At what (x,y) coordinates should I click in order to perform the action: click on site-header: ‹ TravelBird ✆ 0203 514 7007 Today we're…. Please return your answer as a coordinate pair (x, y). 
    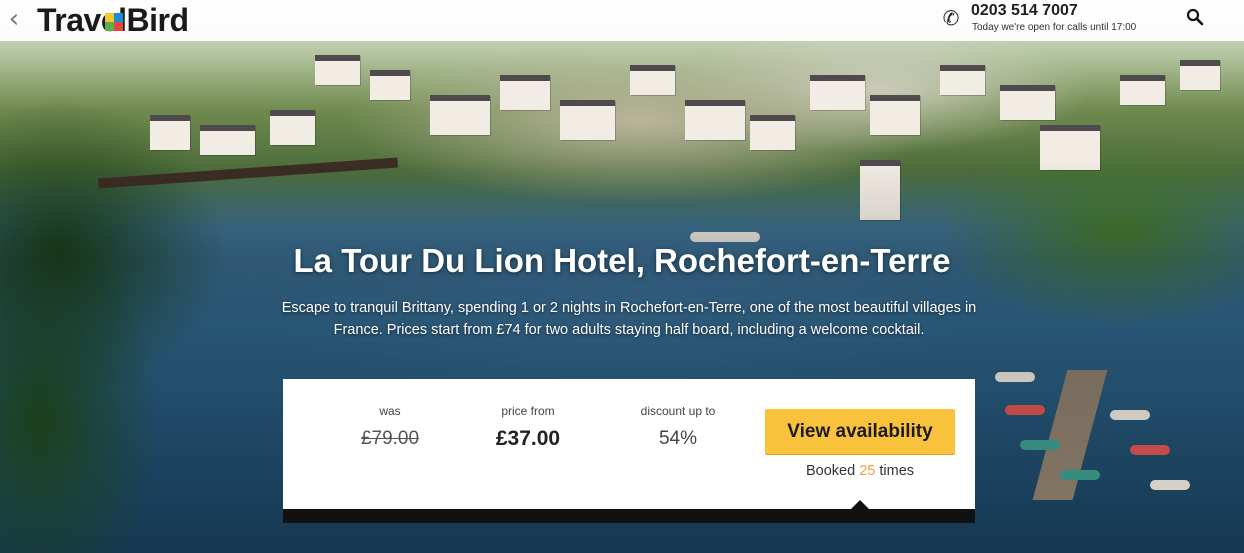
    Looking at the image, I should click on (622, 20).